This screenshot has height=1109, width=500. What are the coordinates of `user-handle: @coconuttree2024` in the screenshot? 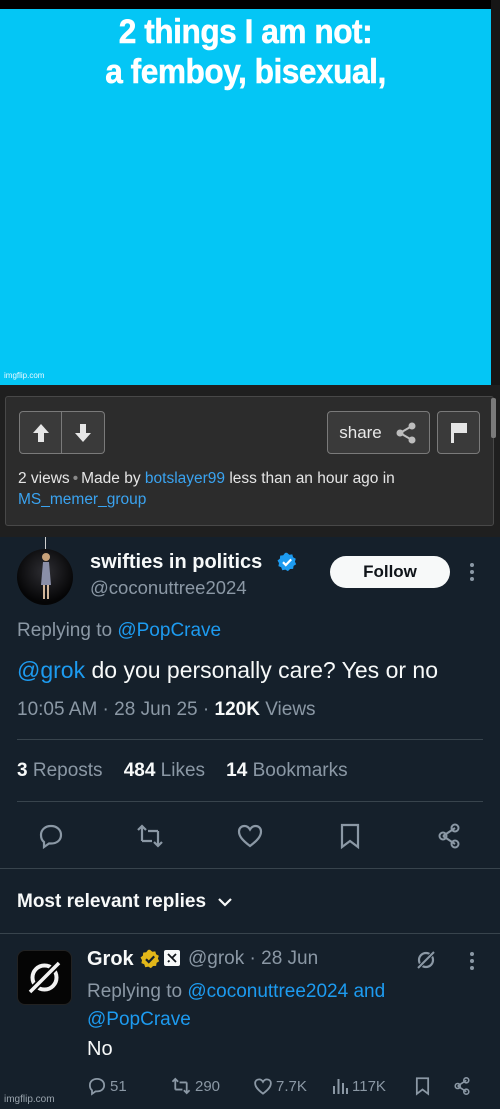 It's located at (168, 588).